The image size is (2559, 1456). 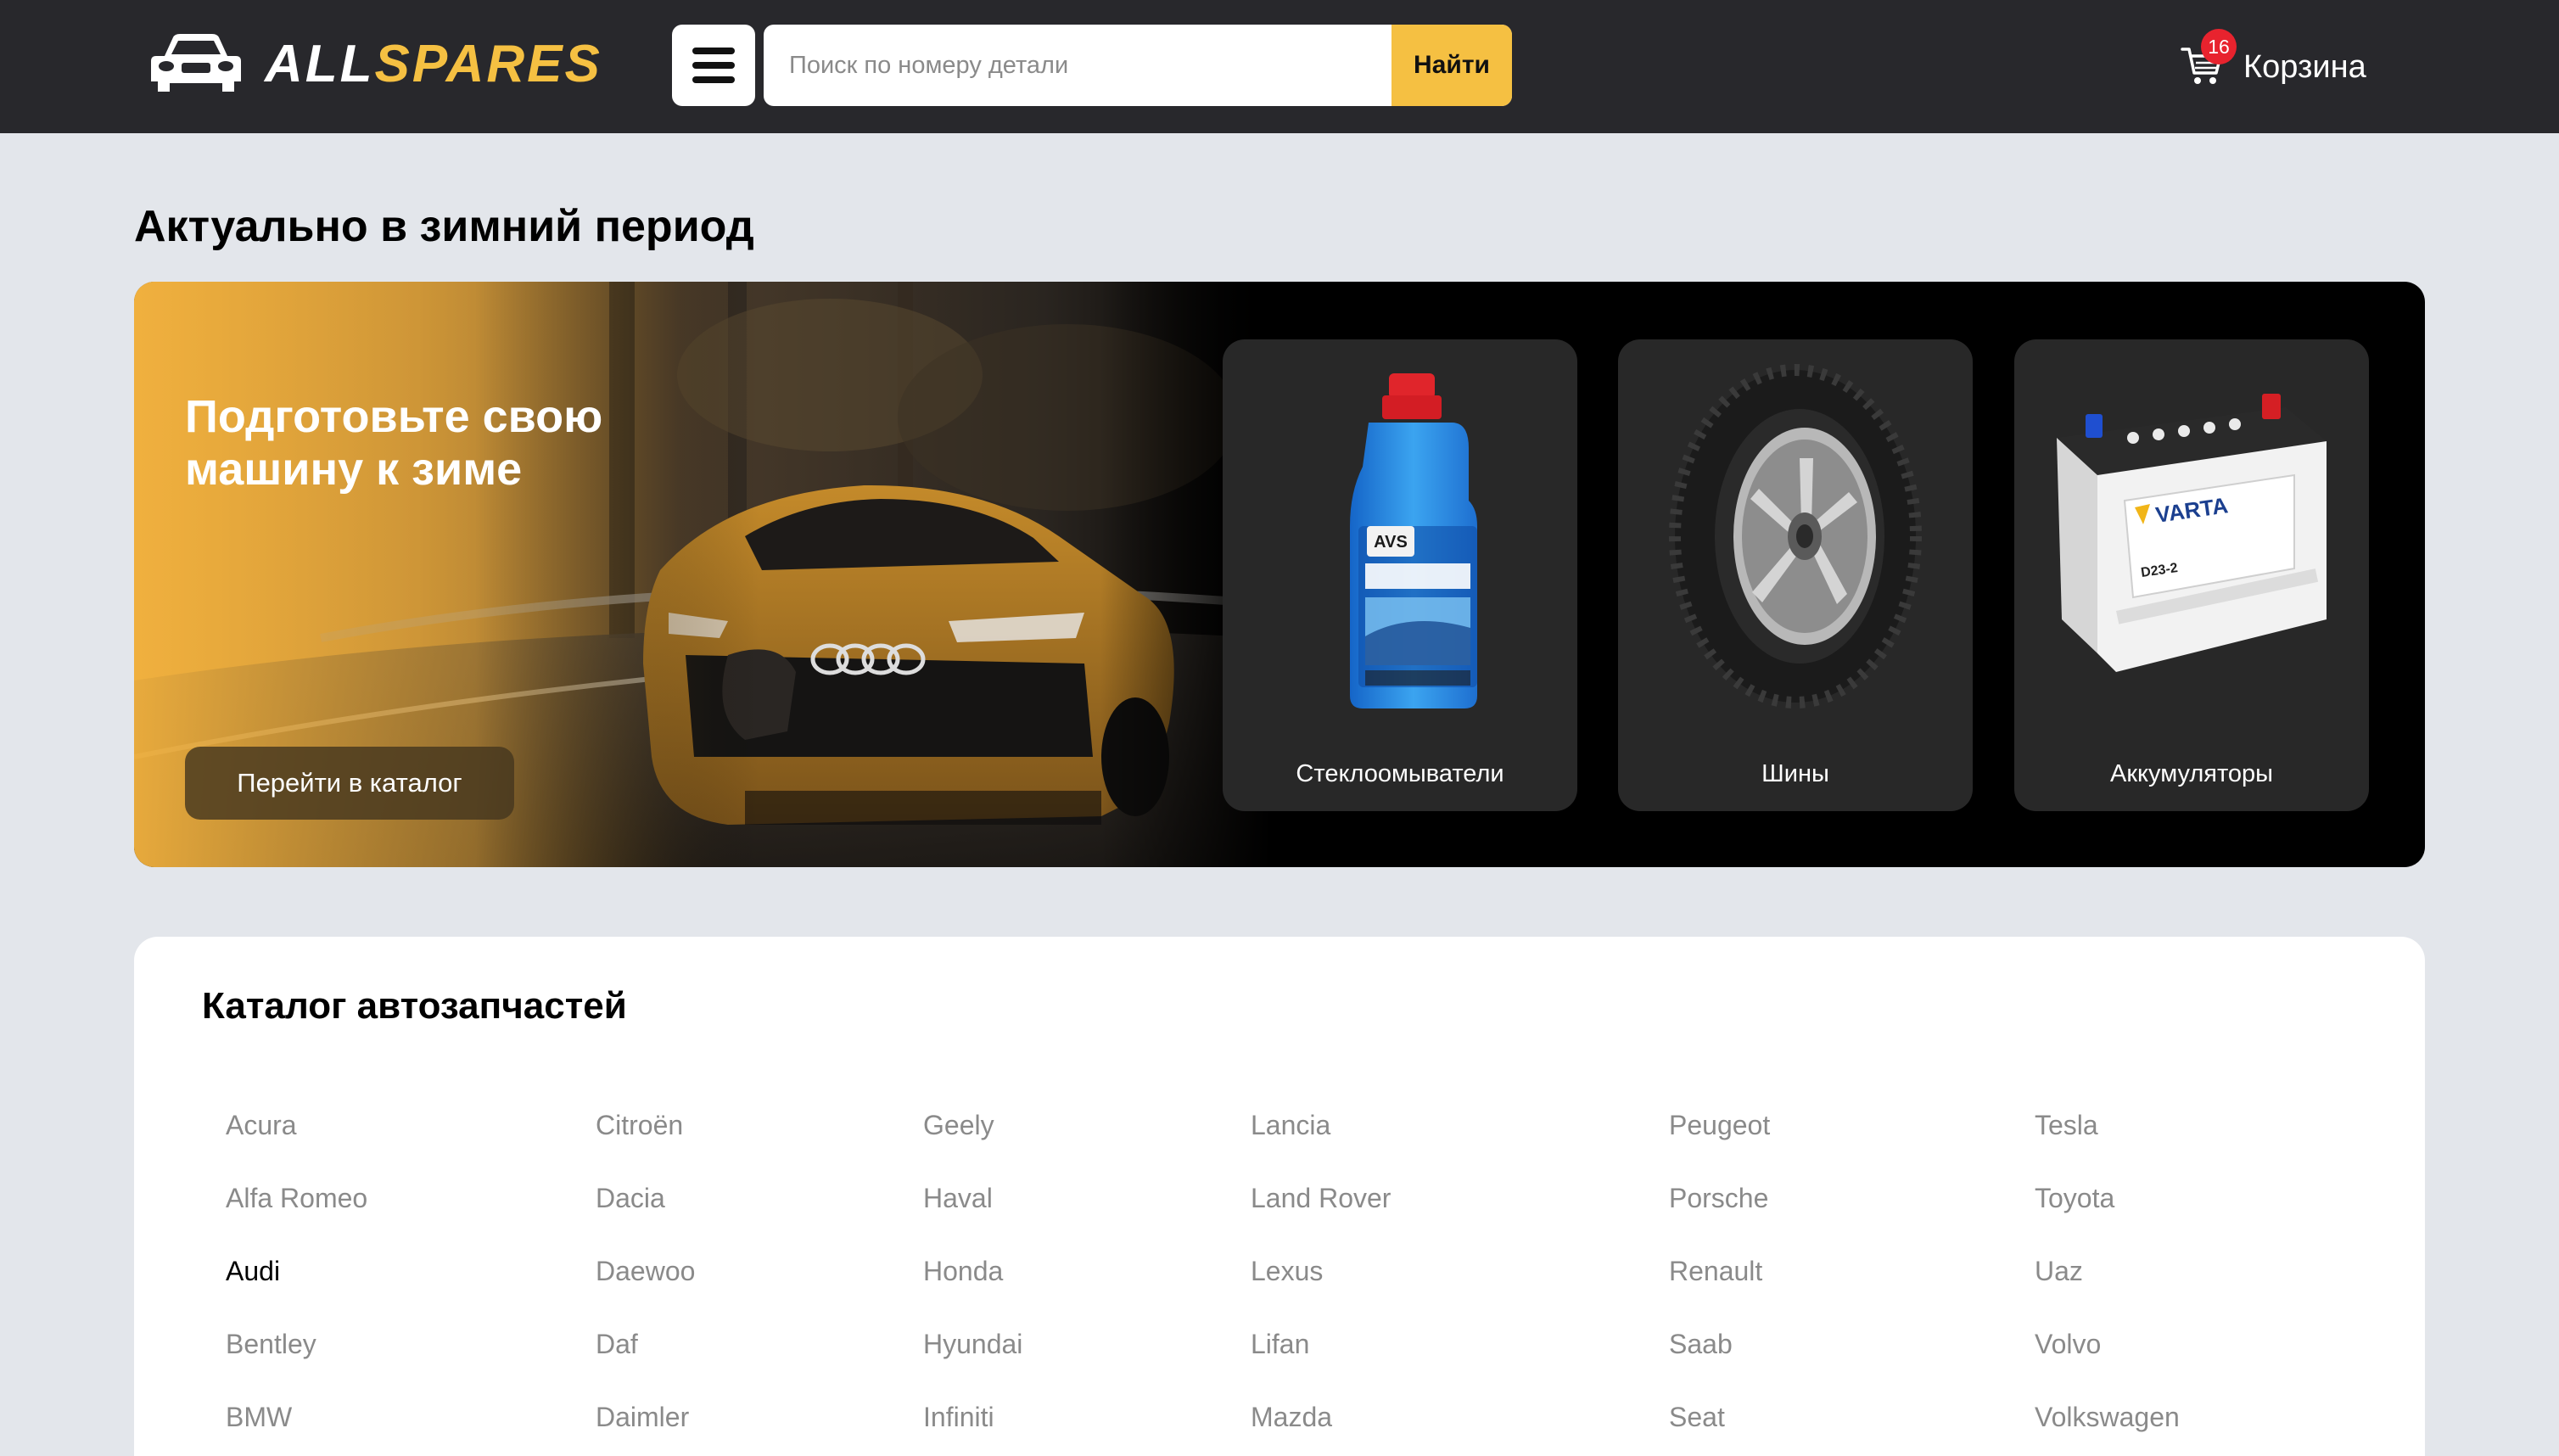 What do you see at coordinates (958, 1198) in the screenshot?
I see `brand-link: Haval` at bounding box center [958, 1198].